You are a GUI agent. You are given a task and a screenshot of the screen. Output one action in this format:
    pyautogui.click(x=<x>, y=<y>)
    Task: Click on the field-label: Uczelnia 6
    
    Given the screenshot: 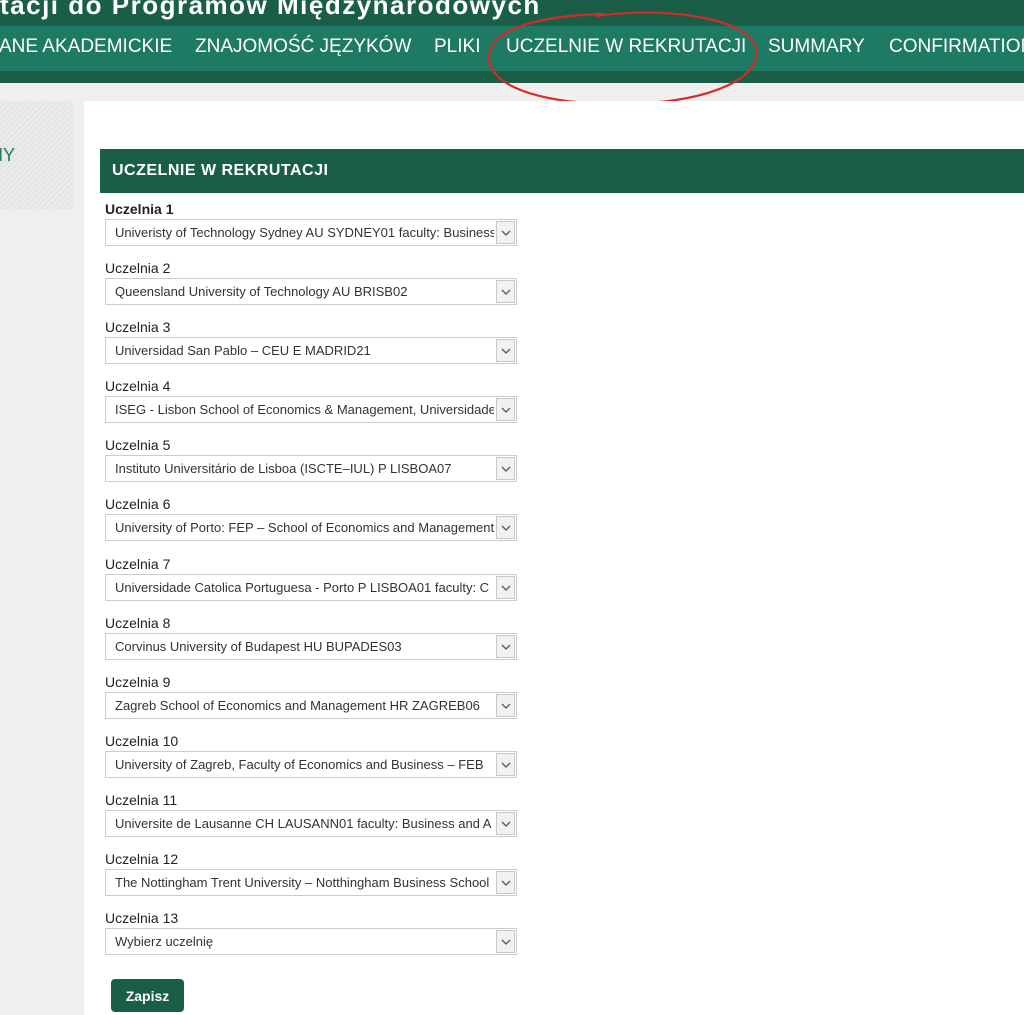 What is the action you would take?
    pyautogui.click(x=138, y=504)
    